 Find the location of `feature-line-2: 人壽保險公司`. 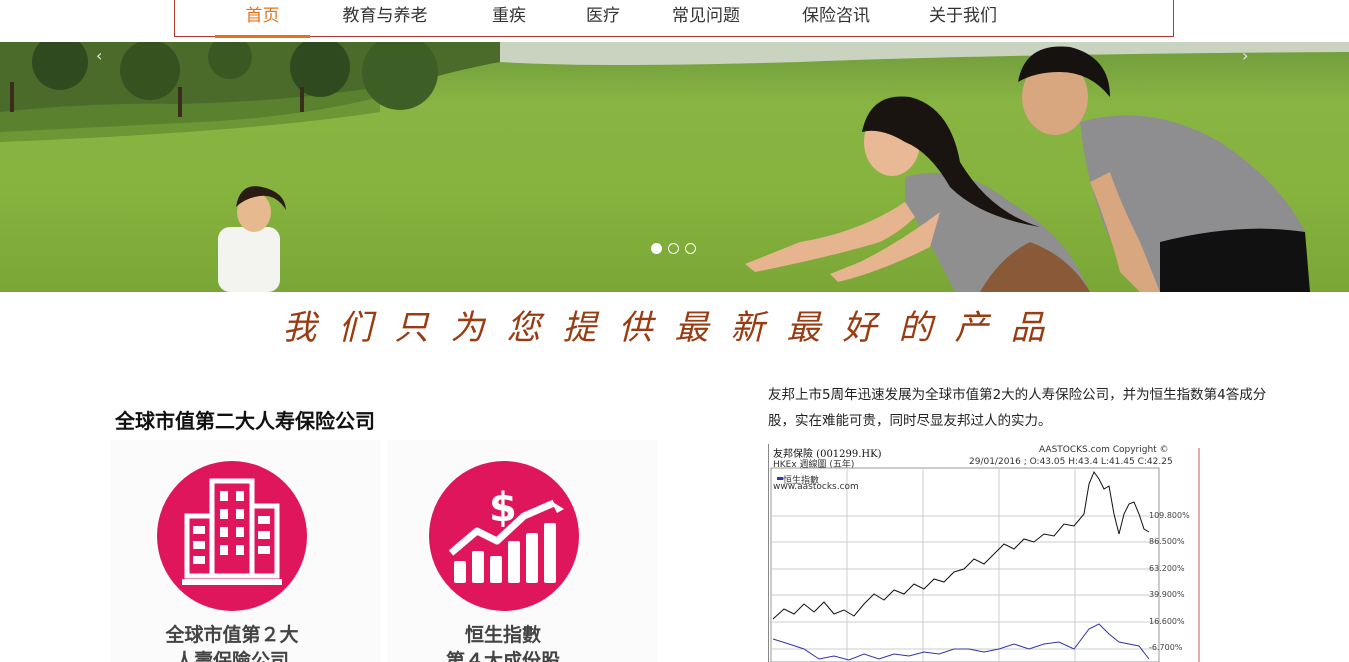

feature-line-2: 人壽保險公司 is located at coordinates (231, 656).